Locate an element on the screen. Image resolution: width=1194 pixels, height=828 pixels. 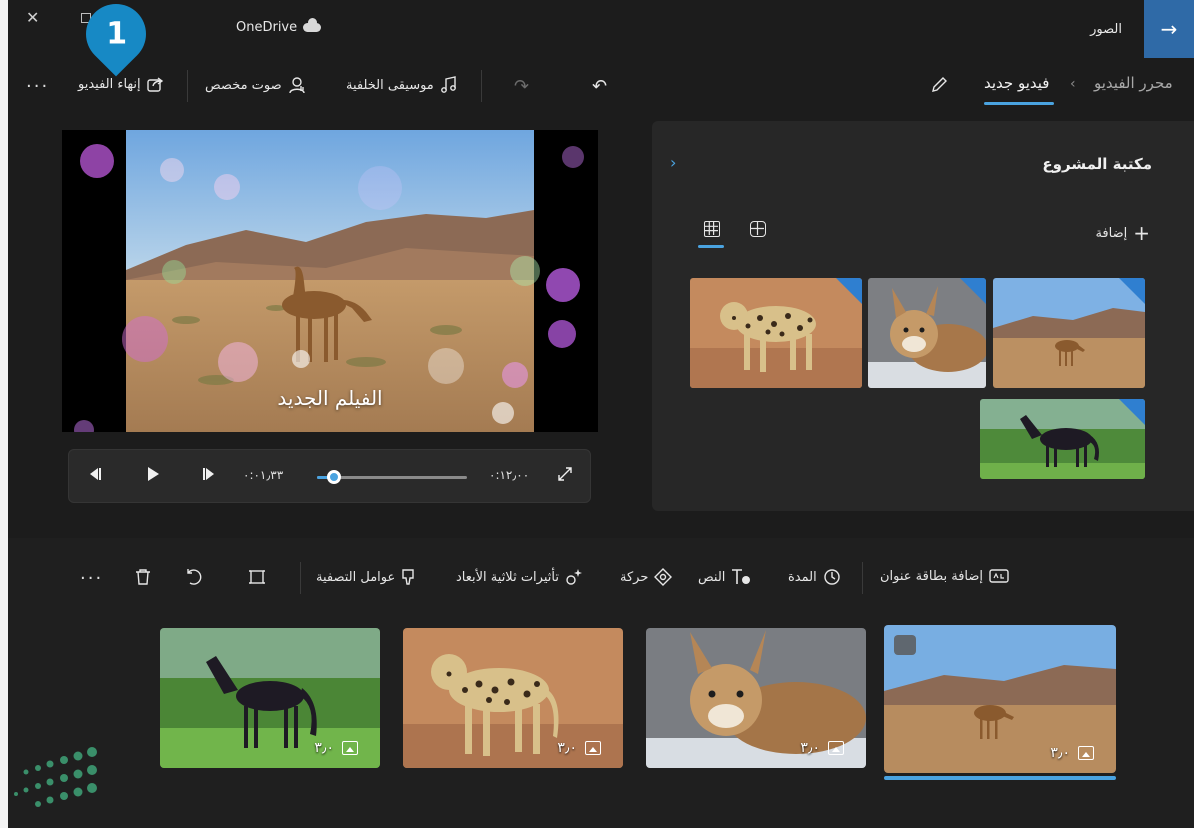
rotate-button is located at coordinates (193, 577).